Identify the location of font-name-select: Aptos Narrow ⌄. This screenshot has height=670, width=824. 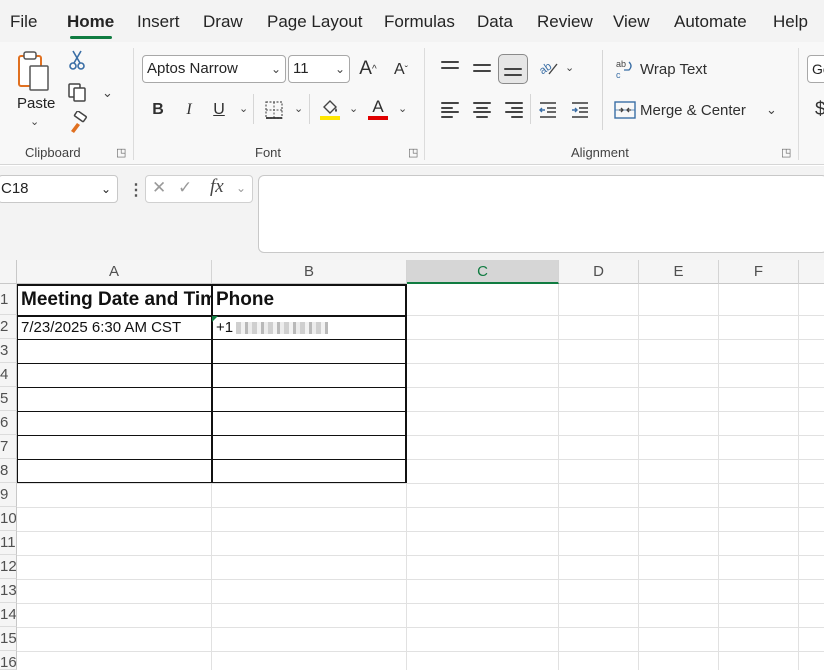
(214, 69).